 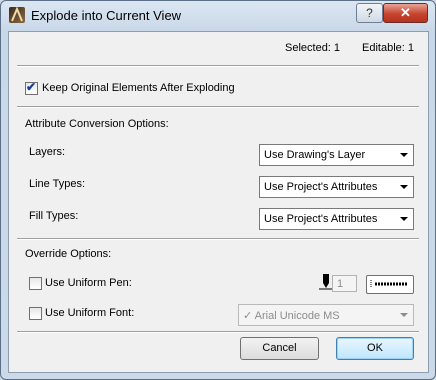 I want to click on line-types-select-value: Use Project's Attributes, so click(x=321, y=187).